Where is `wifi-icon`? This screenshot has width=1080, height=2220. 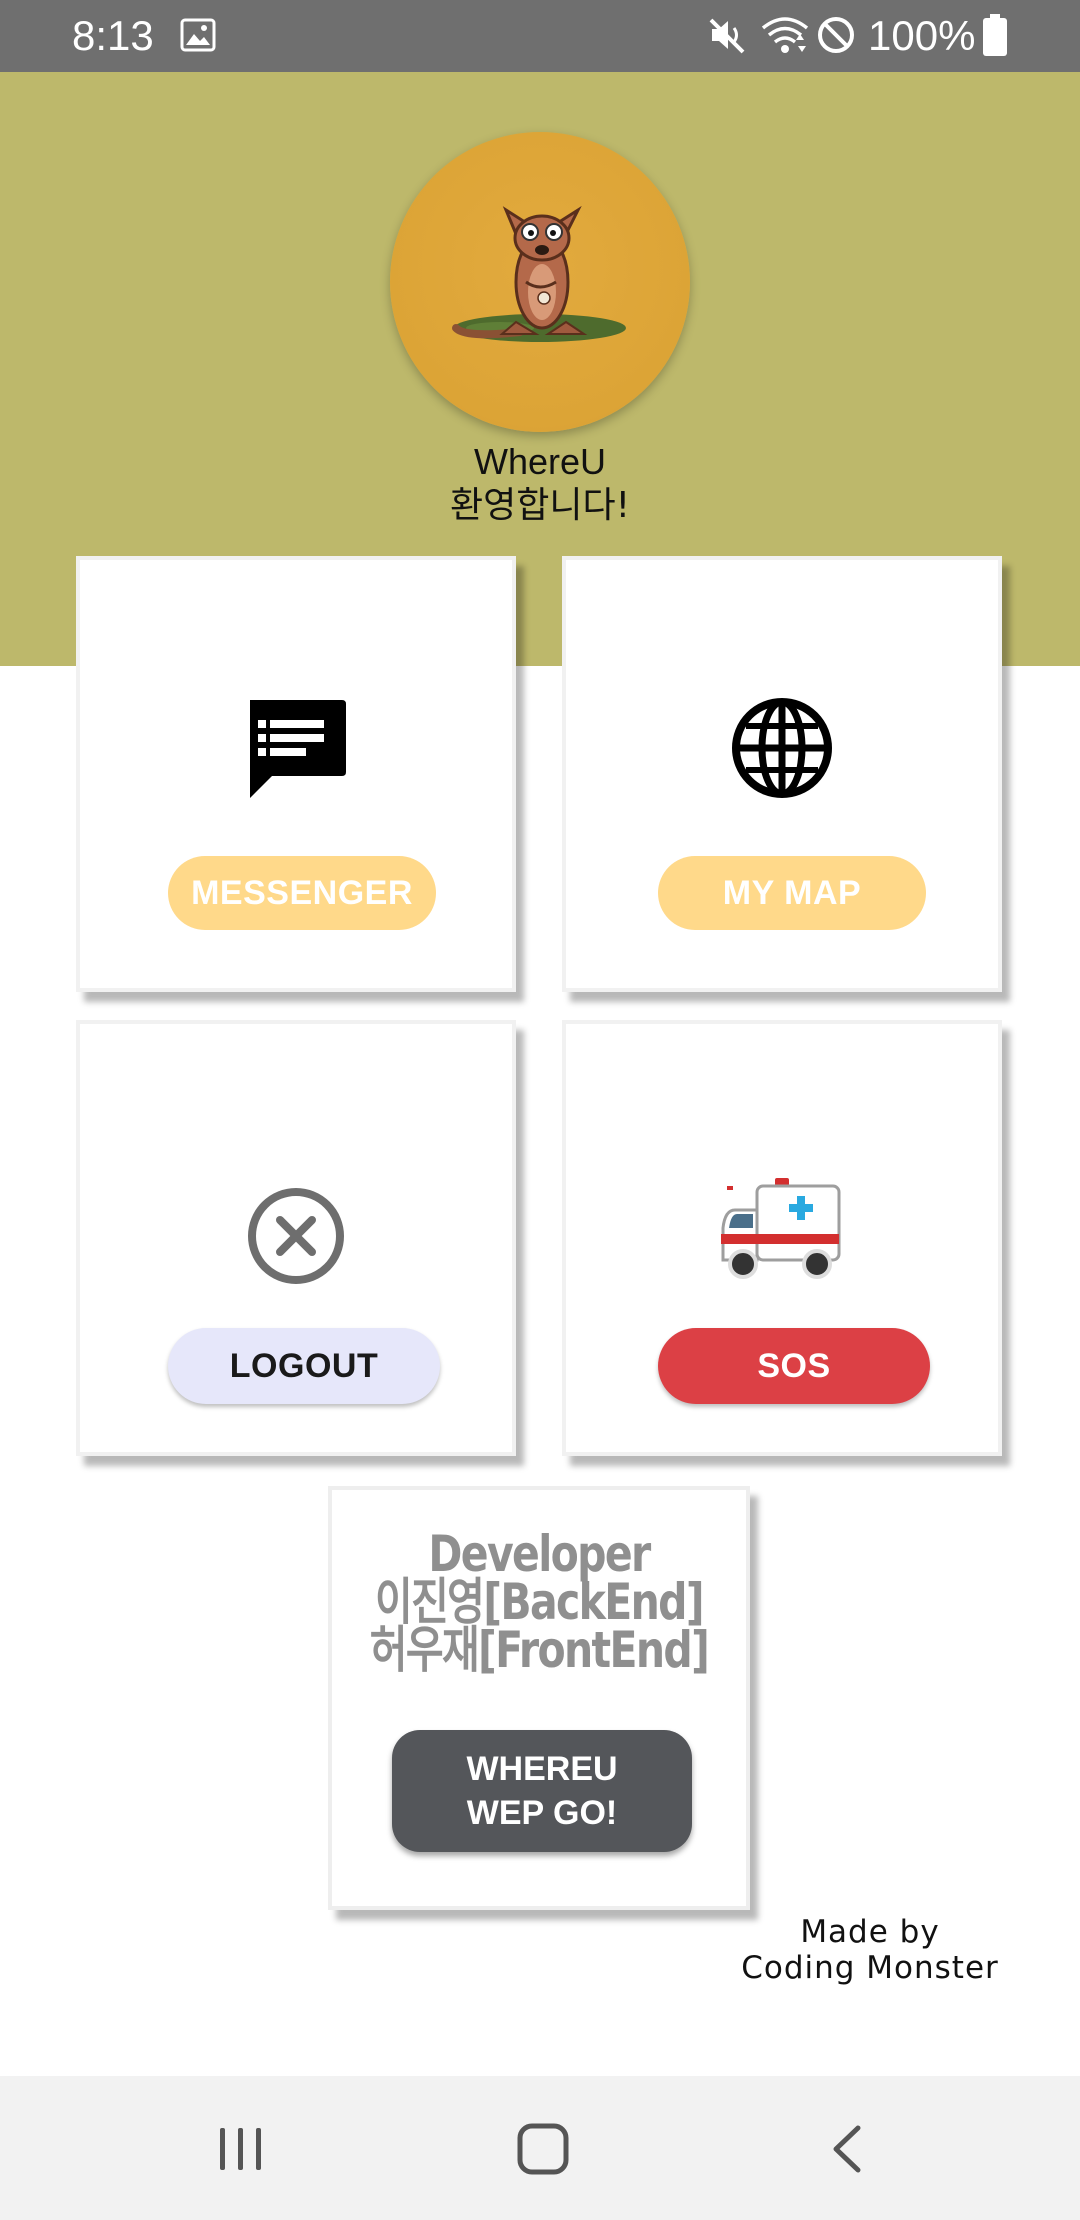 wifi-icon is located at coordinates (785, 35).